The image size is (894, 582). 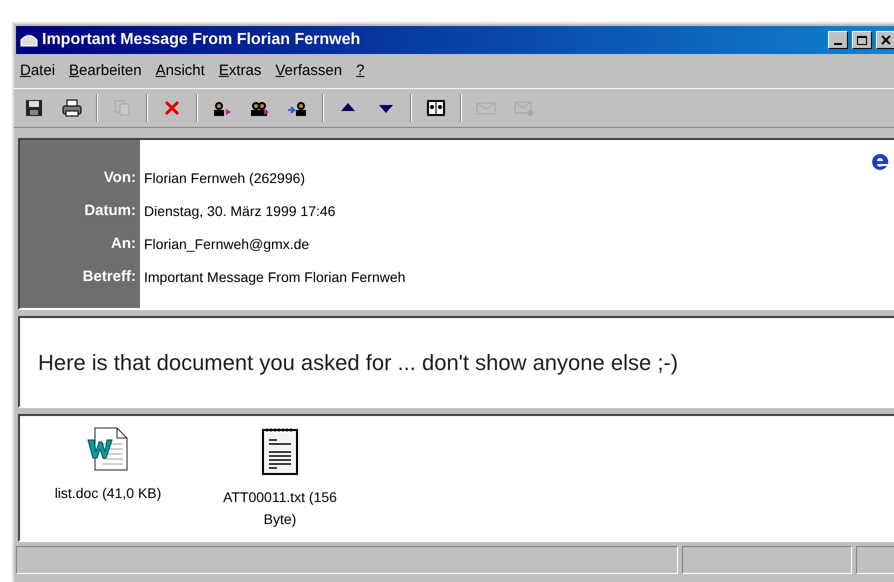 What do you see at coordinates (360, 71) in the screenshot?
I see `menu-item: ?` at bounding box center [360, 71].